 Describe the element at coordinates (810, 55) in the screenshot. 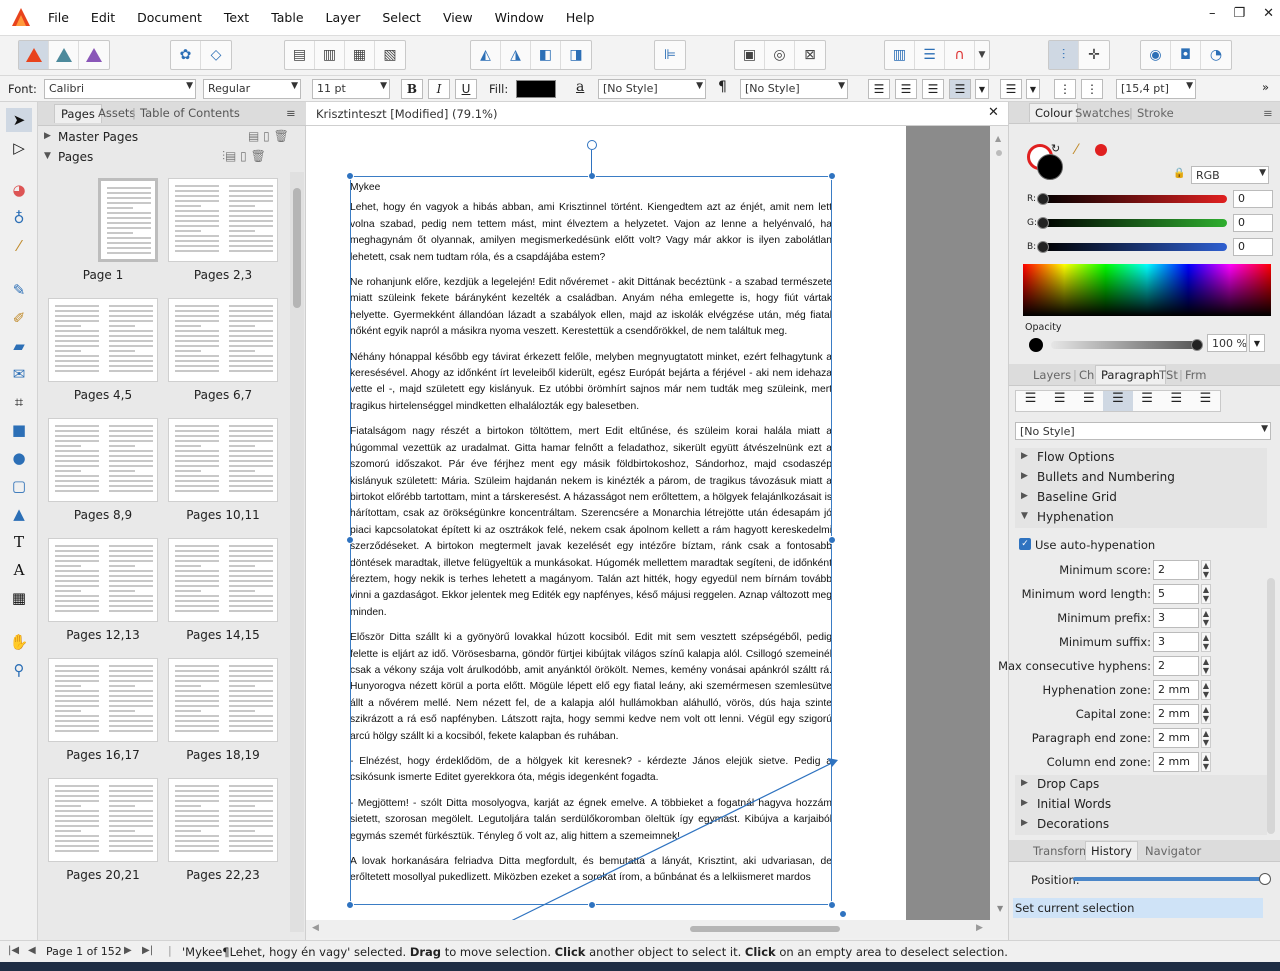

I see `empty-frame-icon: ⊠` at that location.